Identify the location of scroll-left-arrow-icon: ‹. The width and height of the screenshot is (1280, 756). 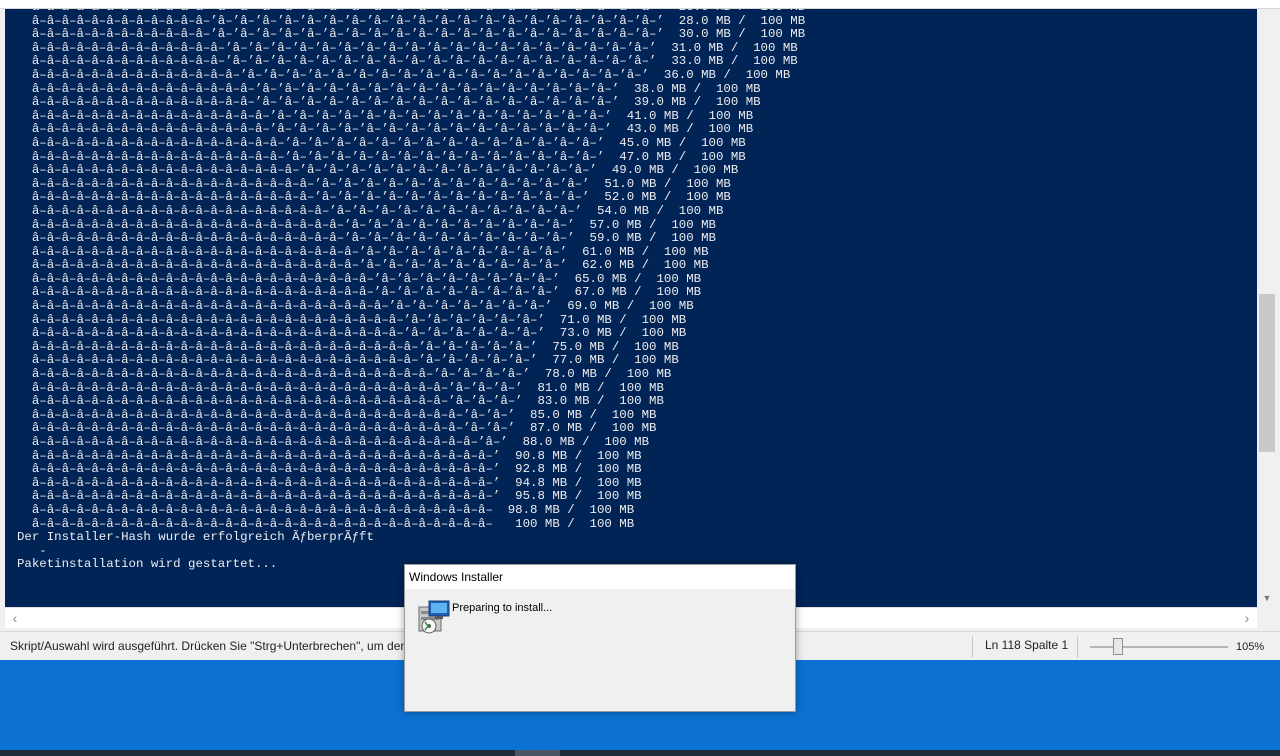
(15, 618).